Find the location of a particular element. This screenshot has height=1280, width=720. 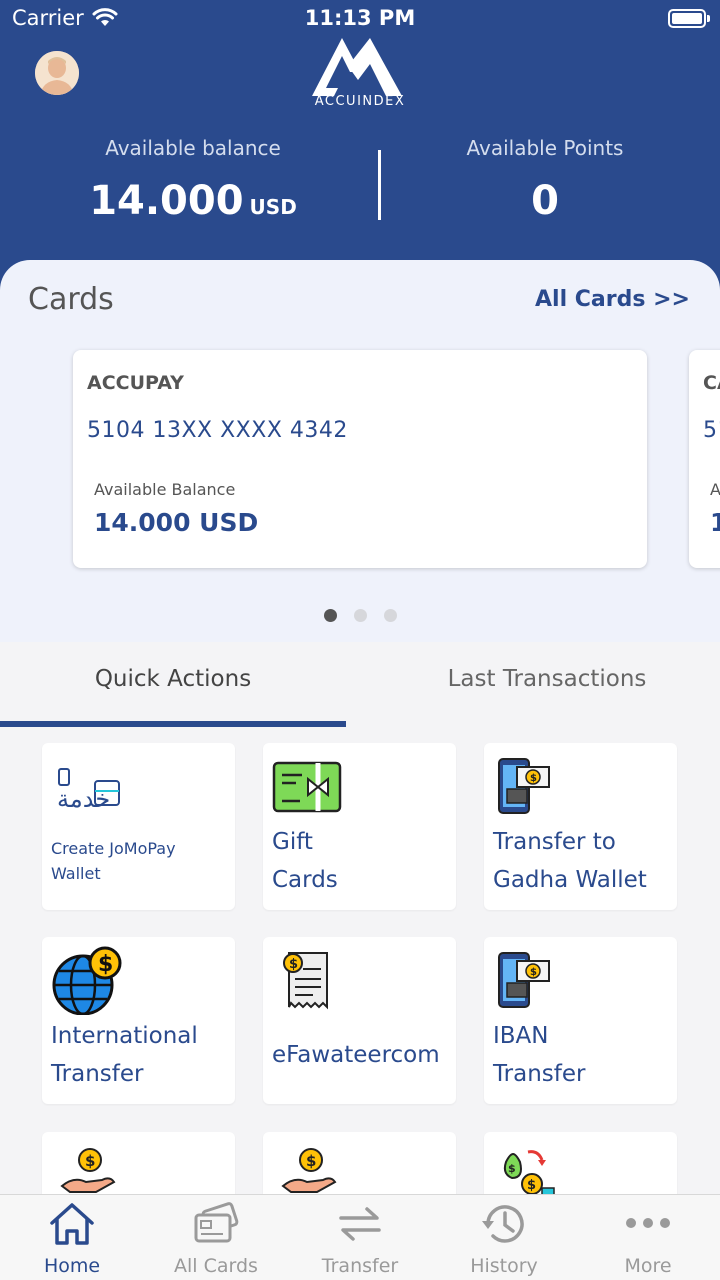

card-number: 51 is located at coordinates (711, 430).